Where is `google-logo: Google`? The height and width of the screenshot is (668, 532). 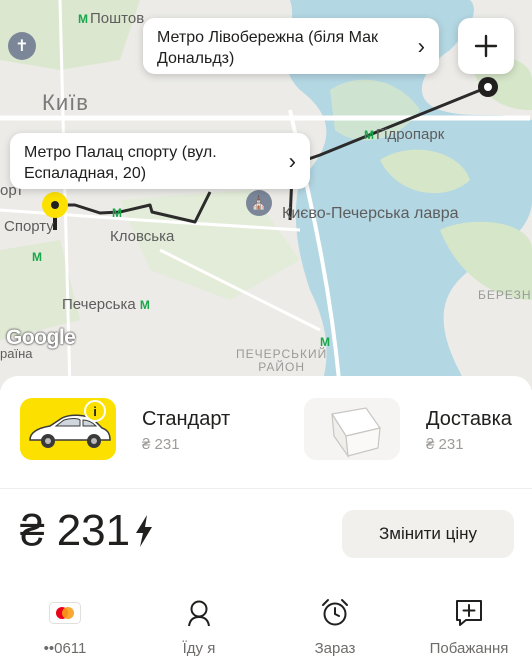 google-logo: Google is located at coordinates (41, 337).